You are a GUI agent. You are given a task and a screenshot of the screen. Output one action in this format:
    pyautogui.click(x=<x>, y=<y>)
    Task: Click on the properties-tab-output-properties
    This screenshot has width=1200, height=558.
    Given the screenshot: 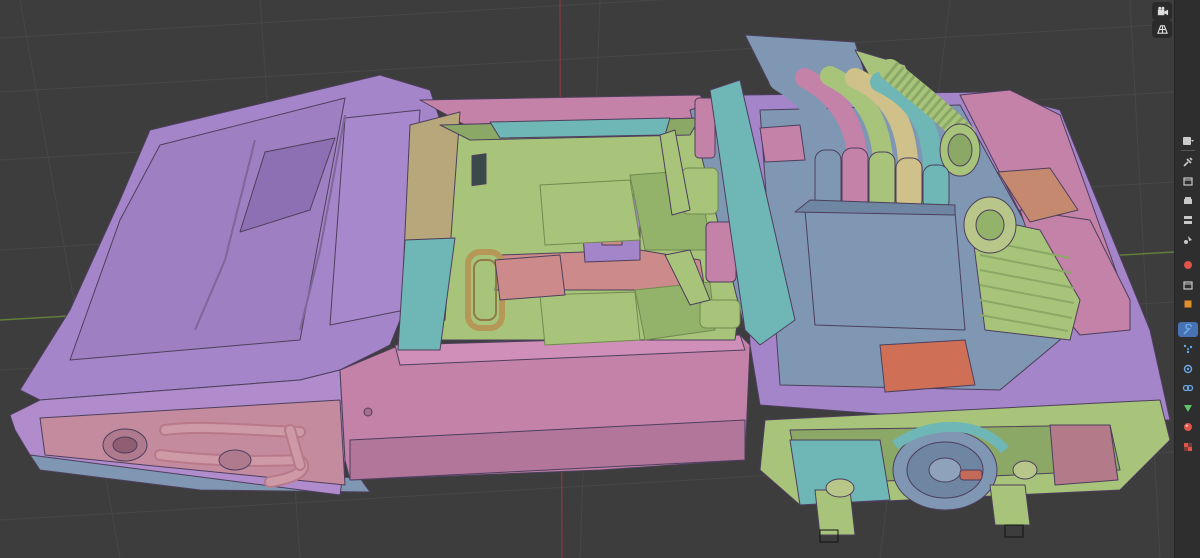 What is the action you would take?
    pyautogui.click(x=1188, y=200)
    